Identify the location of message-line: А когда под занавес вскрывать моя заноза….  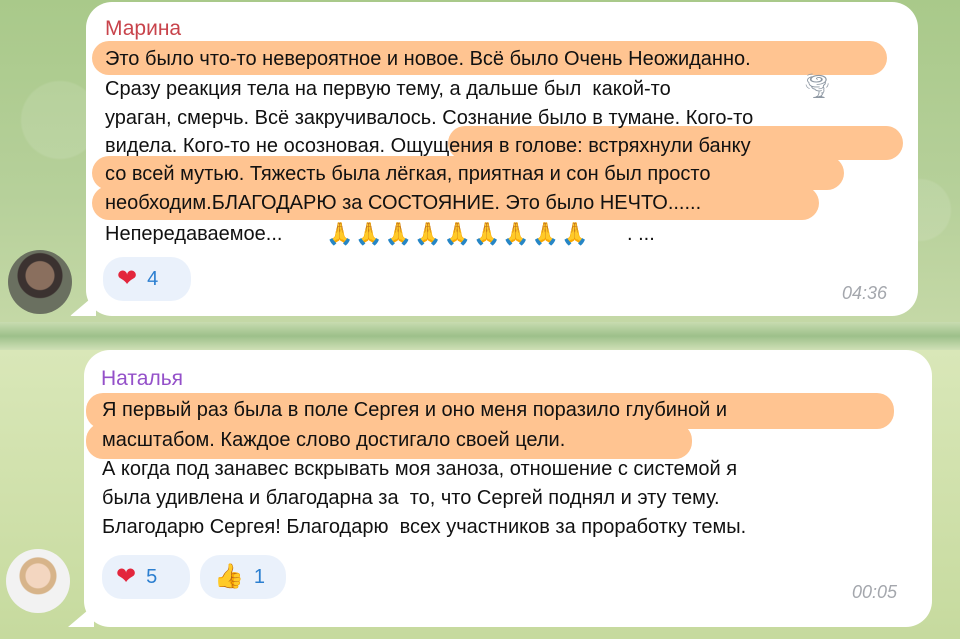
(420, 469).